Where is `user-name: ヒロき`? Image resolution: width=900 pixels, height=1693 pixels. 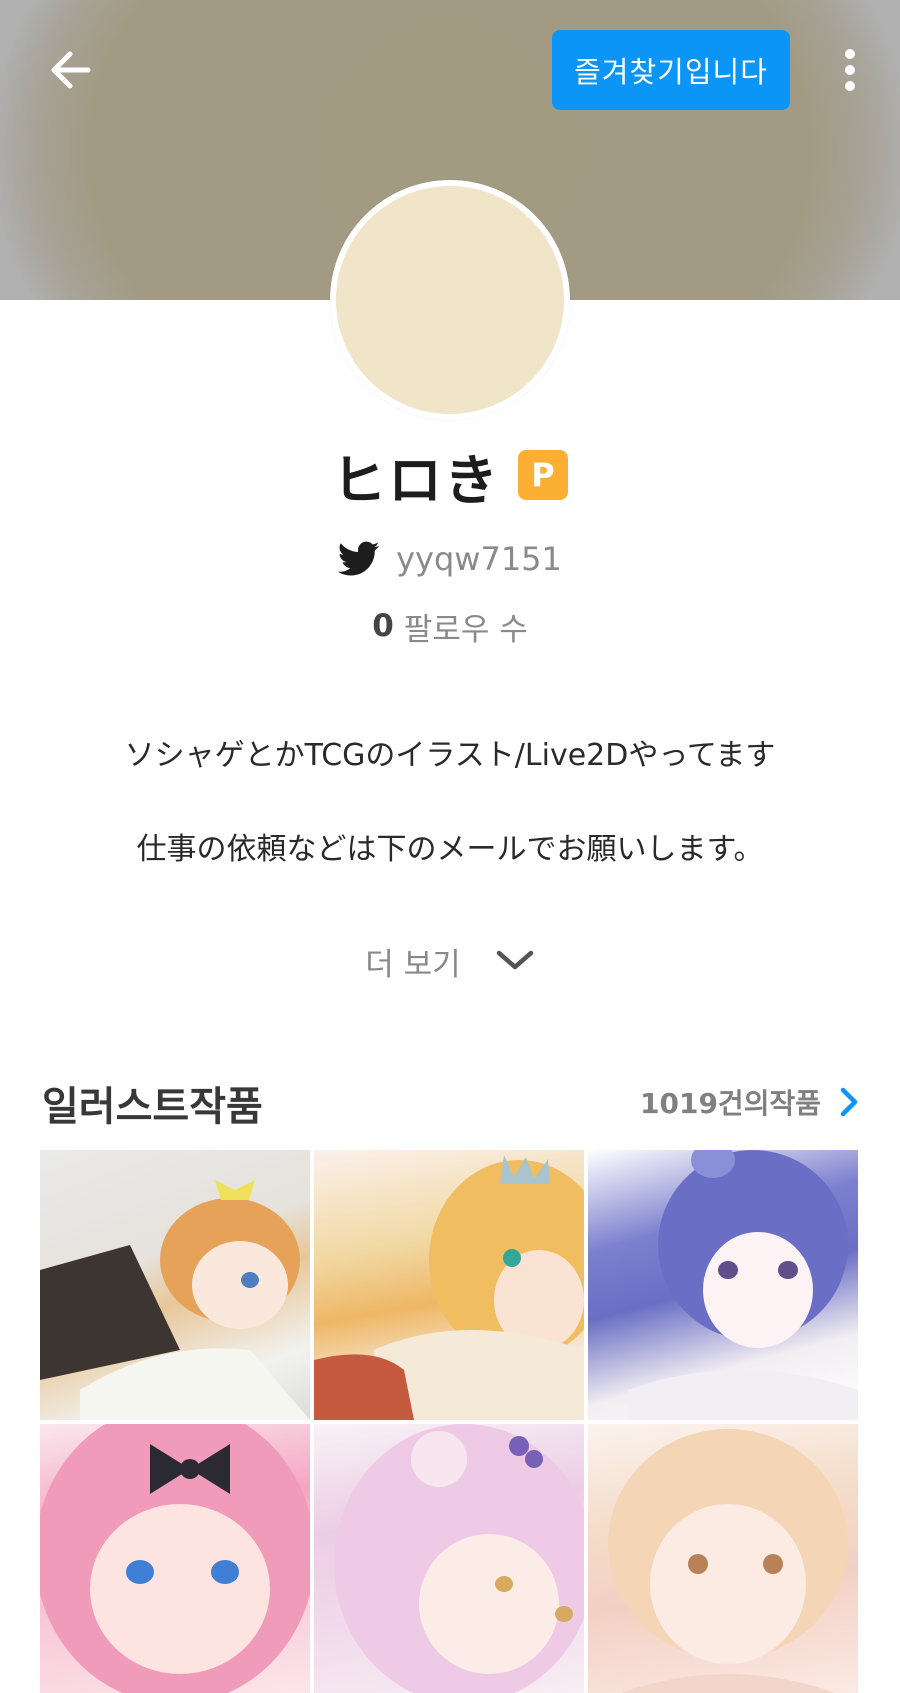 user-name: ヒロき is located at coordinates (416, 480).